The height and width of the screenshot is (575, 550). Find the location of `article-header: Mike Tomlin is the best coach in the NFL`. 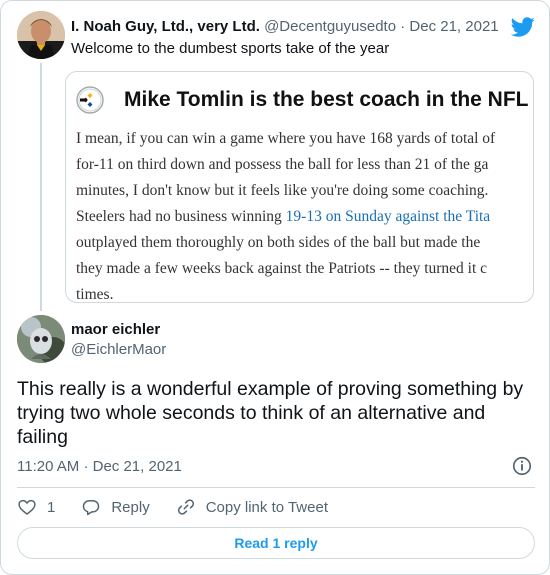

article-header: Mike Tomlin is the best coach in the NFL is located at coordinates (302, 100).